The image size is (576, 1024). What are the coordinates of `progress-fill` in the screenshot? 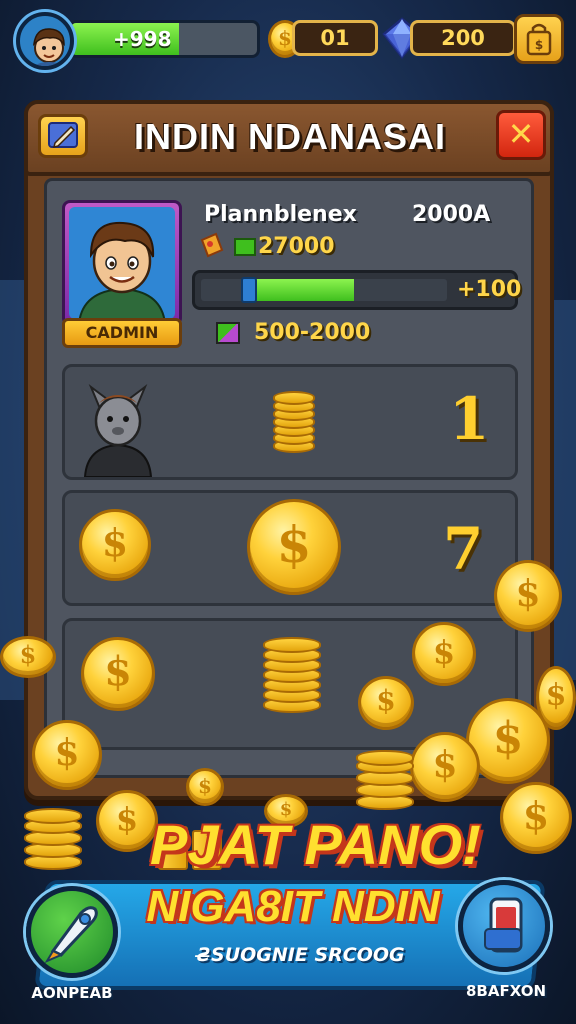 It's located at (304, 290).